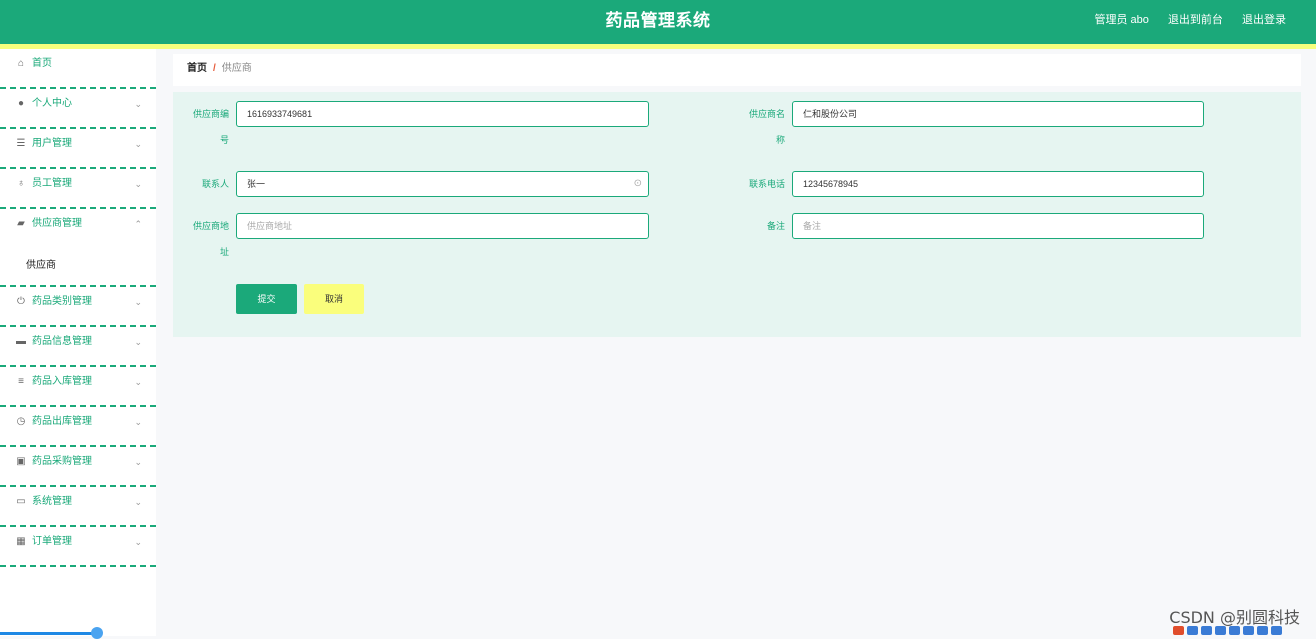 This screenshot has width=1316, height=639. I want to click on sidebar-item-label: 供应商管理, so click(57, 223).